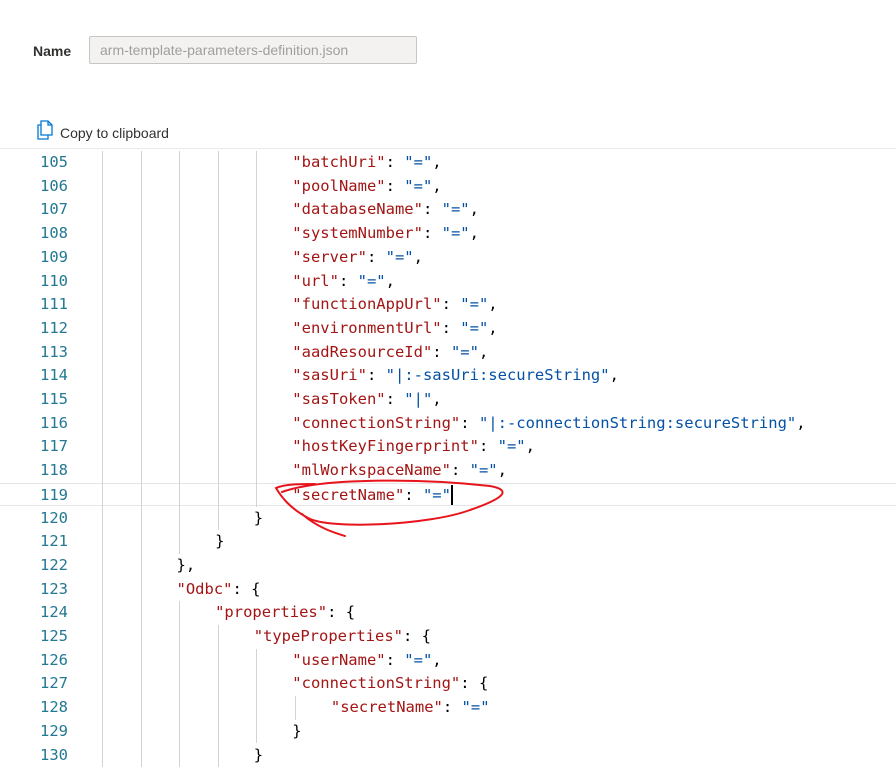 The width and height of the screenshot is (896, 776). I want to click on code-line: 107 "databaseName": "=",, so click(448, 210).